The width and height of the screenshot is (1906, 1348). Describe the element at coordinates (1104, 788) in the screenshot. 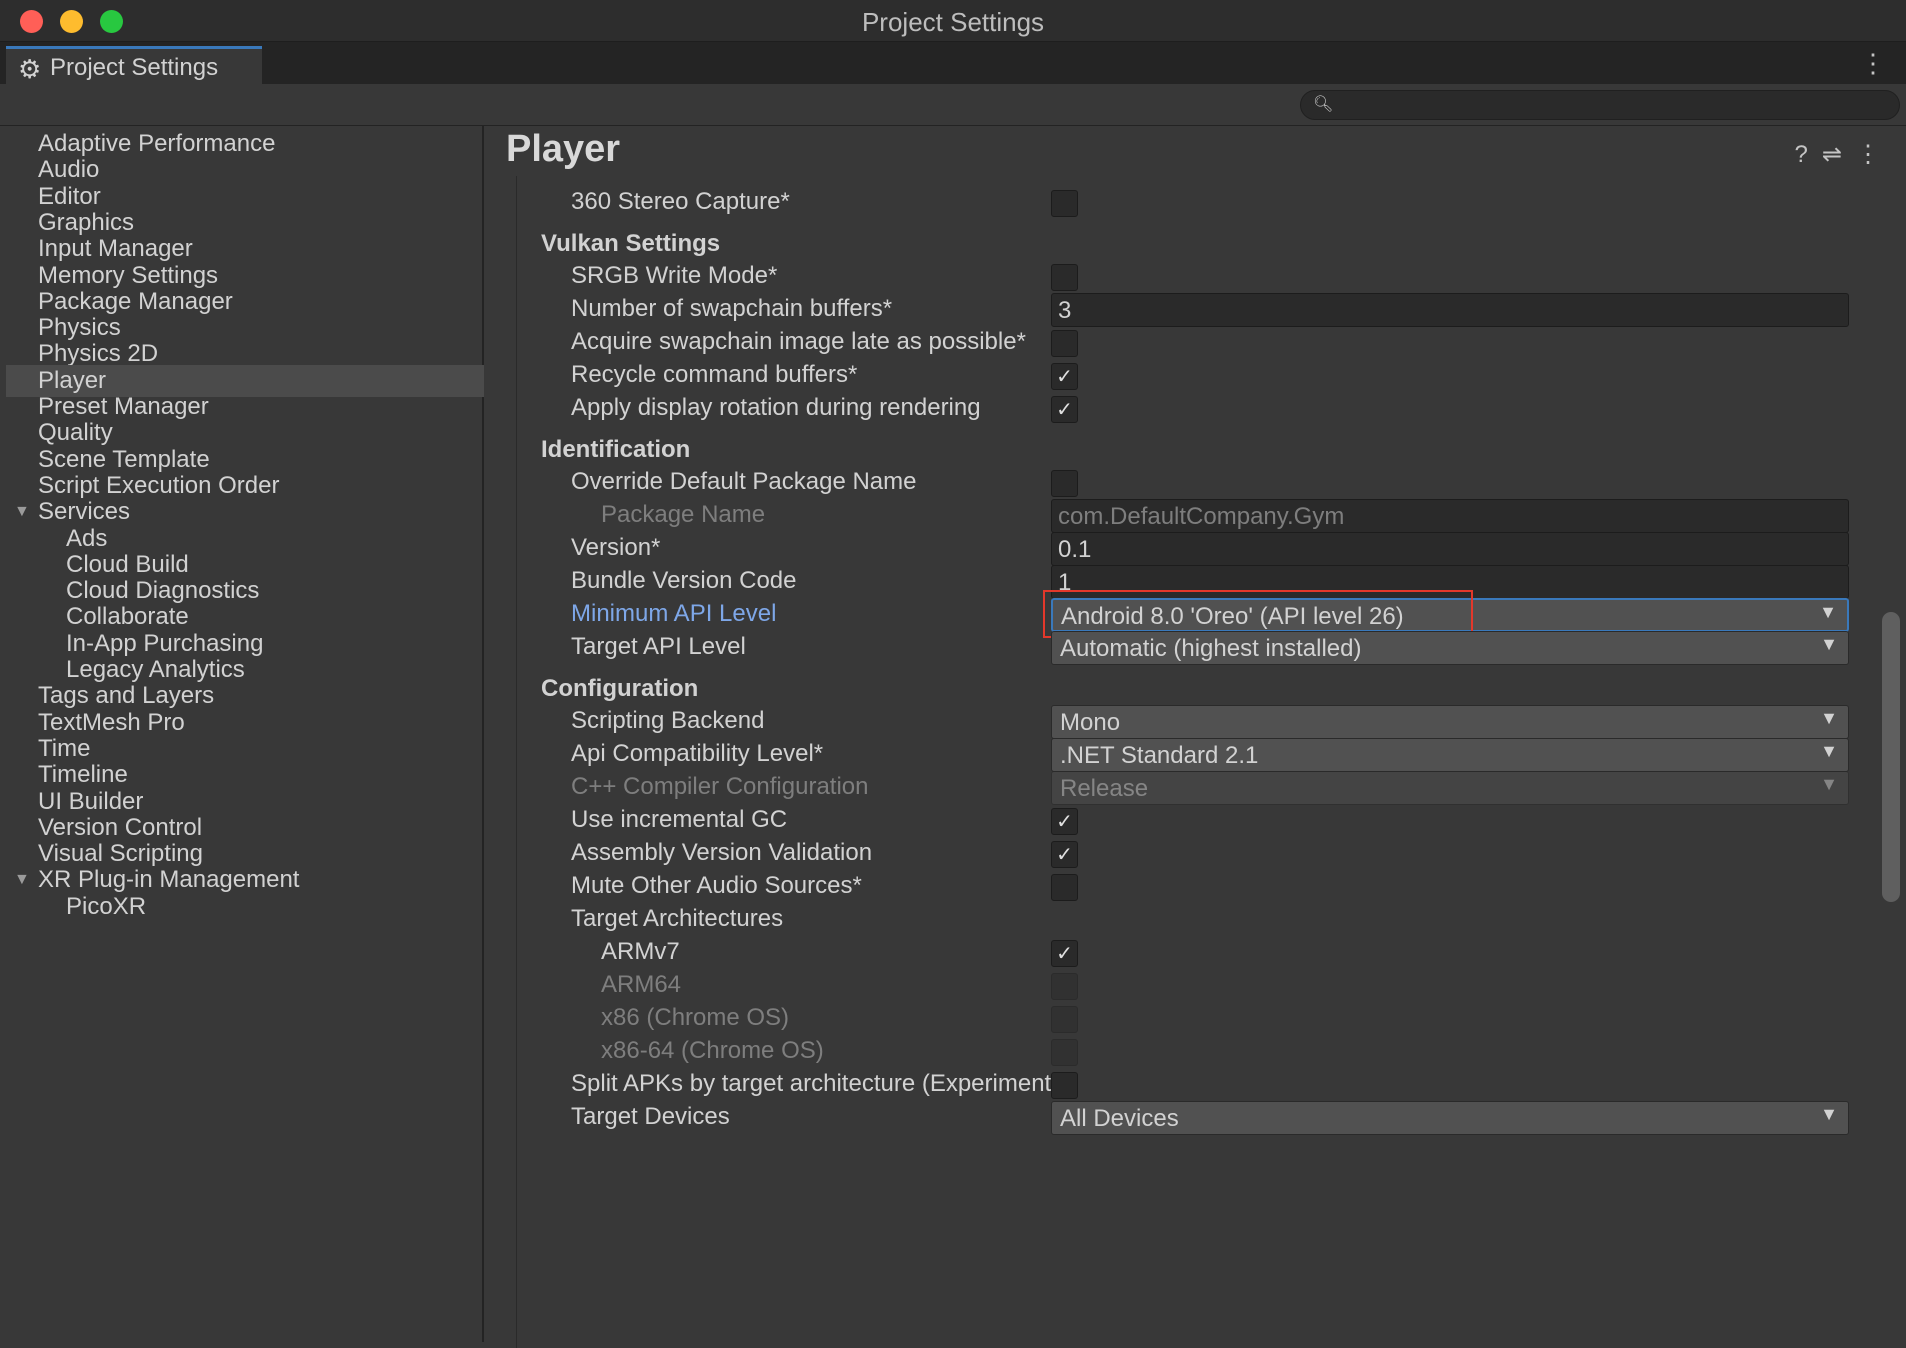

I see `dropdown-value: Release` at that location.